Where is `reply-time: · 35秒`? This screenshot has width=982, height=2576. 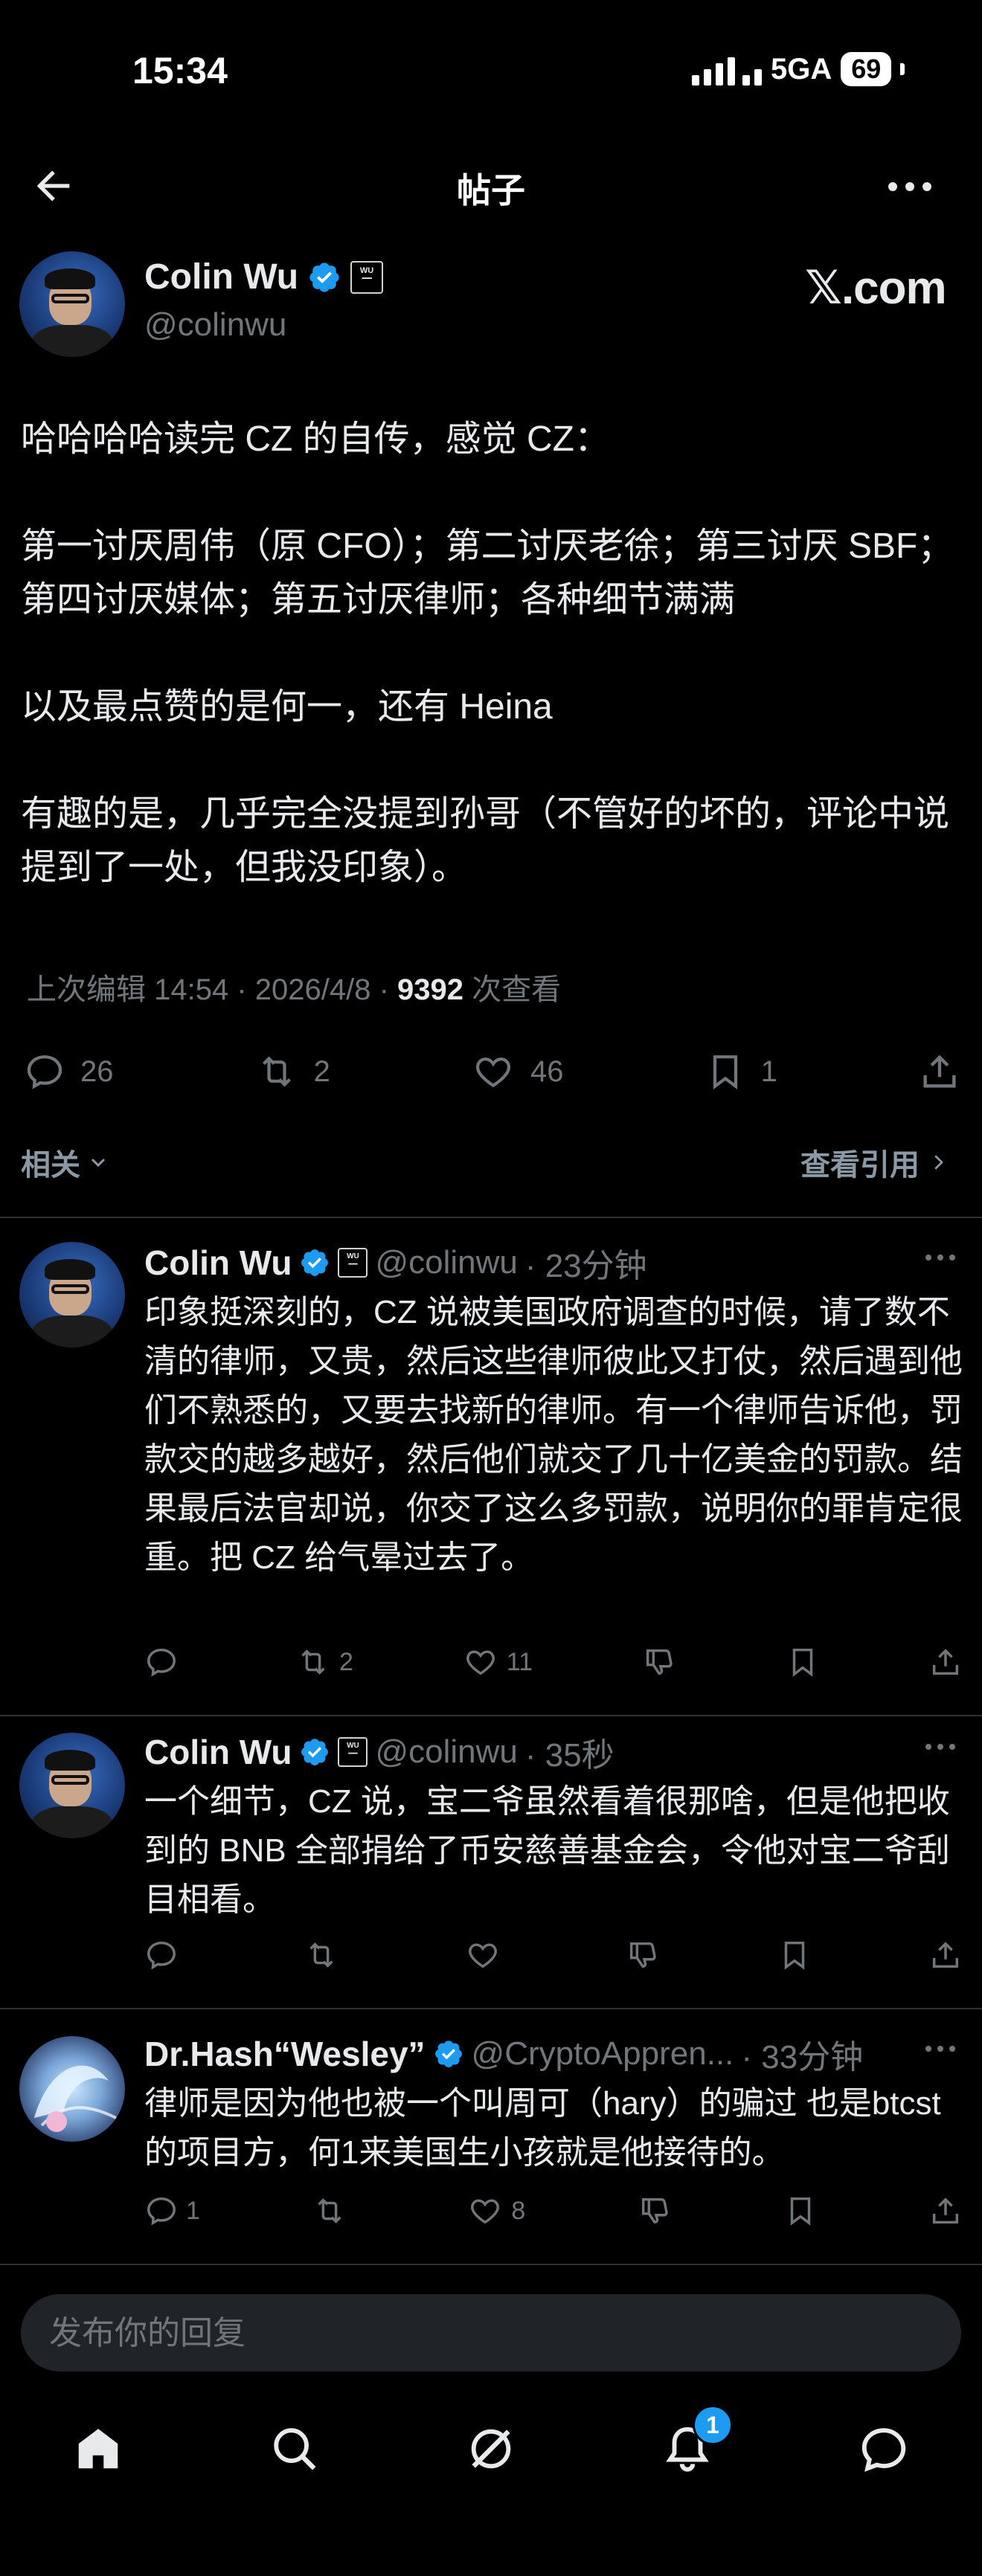
reply-time: · 35秒 is located at coordinates (569, 1755).